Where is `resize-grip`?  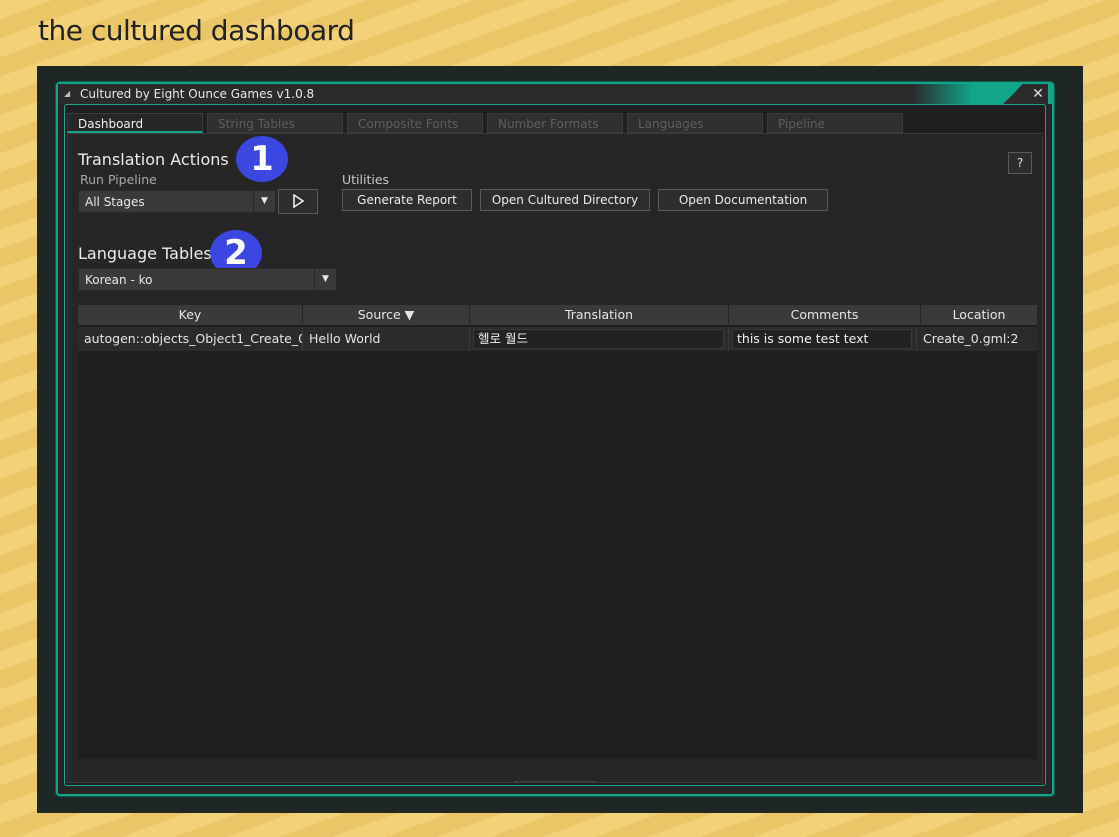 resize-grip is located at coordinates (555, 783).